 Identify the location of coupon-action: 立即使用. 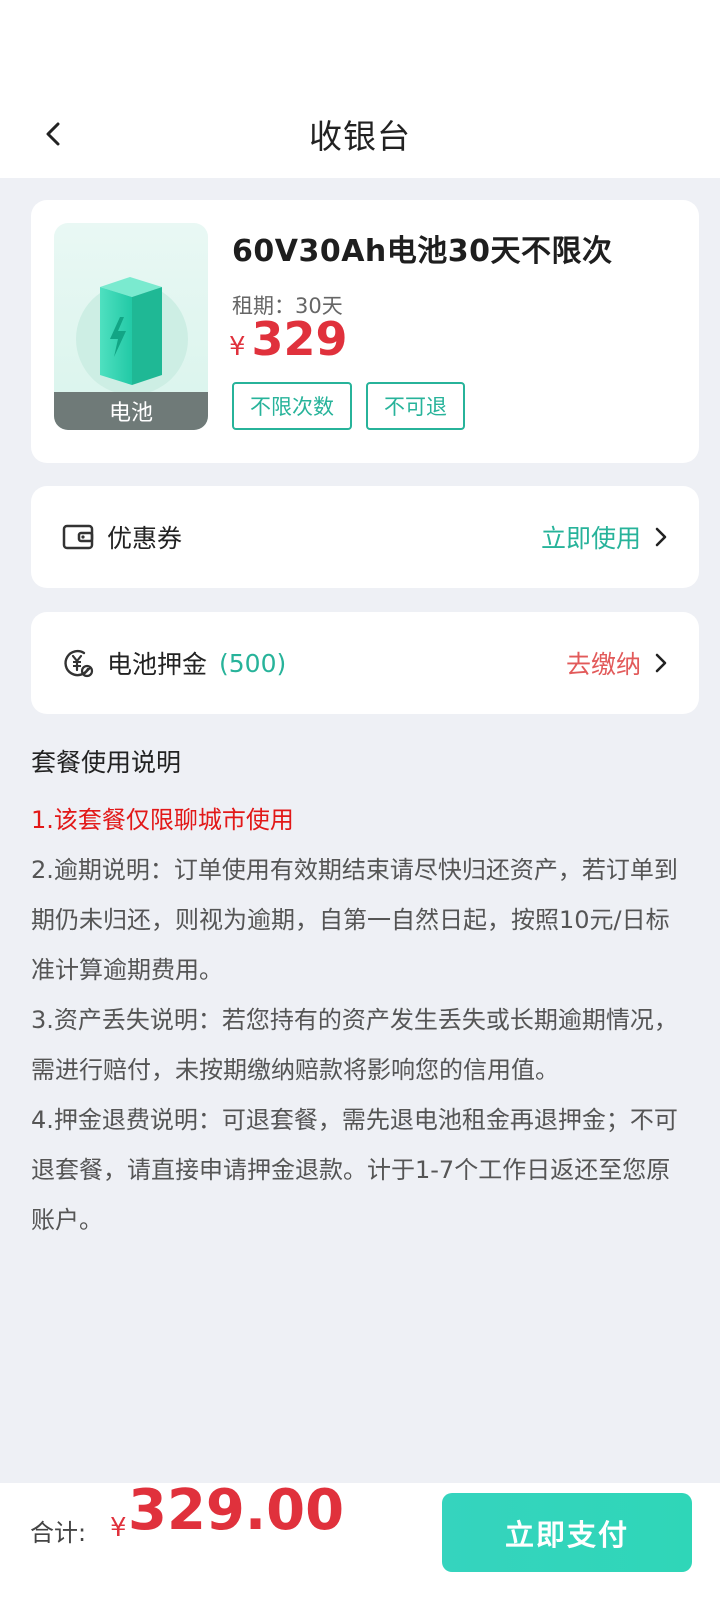
(605, 537).